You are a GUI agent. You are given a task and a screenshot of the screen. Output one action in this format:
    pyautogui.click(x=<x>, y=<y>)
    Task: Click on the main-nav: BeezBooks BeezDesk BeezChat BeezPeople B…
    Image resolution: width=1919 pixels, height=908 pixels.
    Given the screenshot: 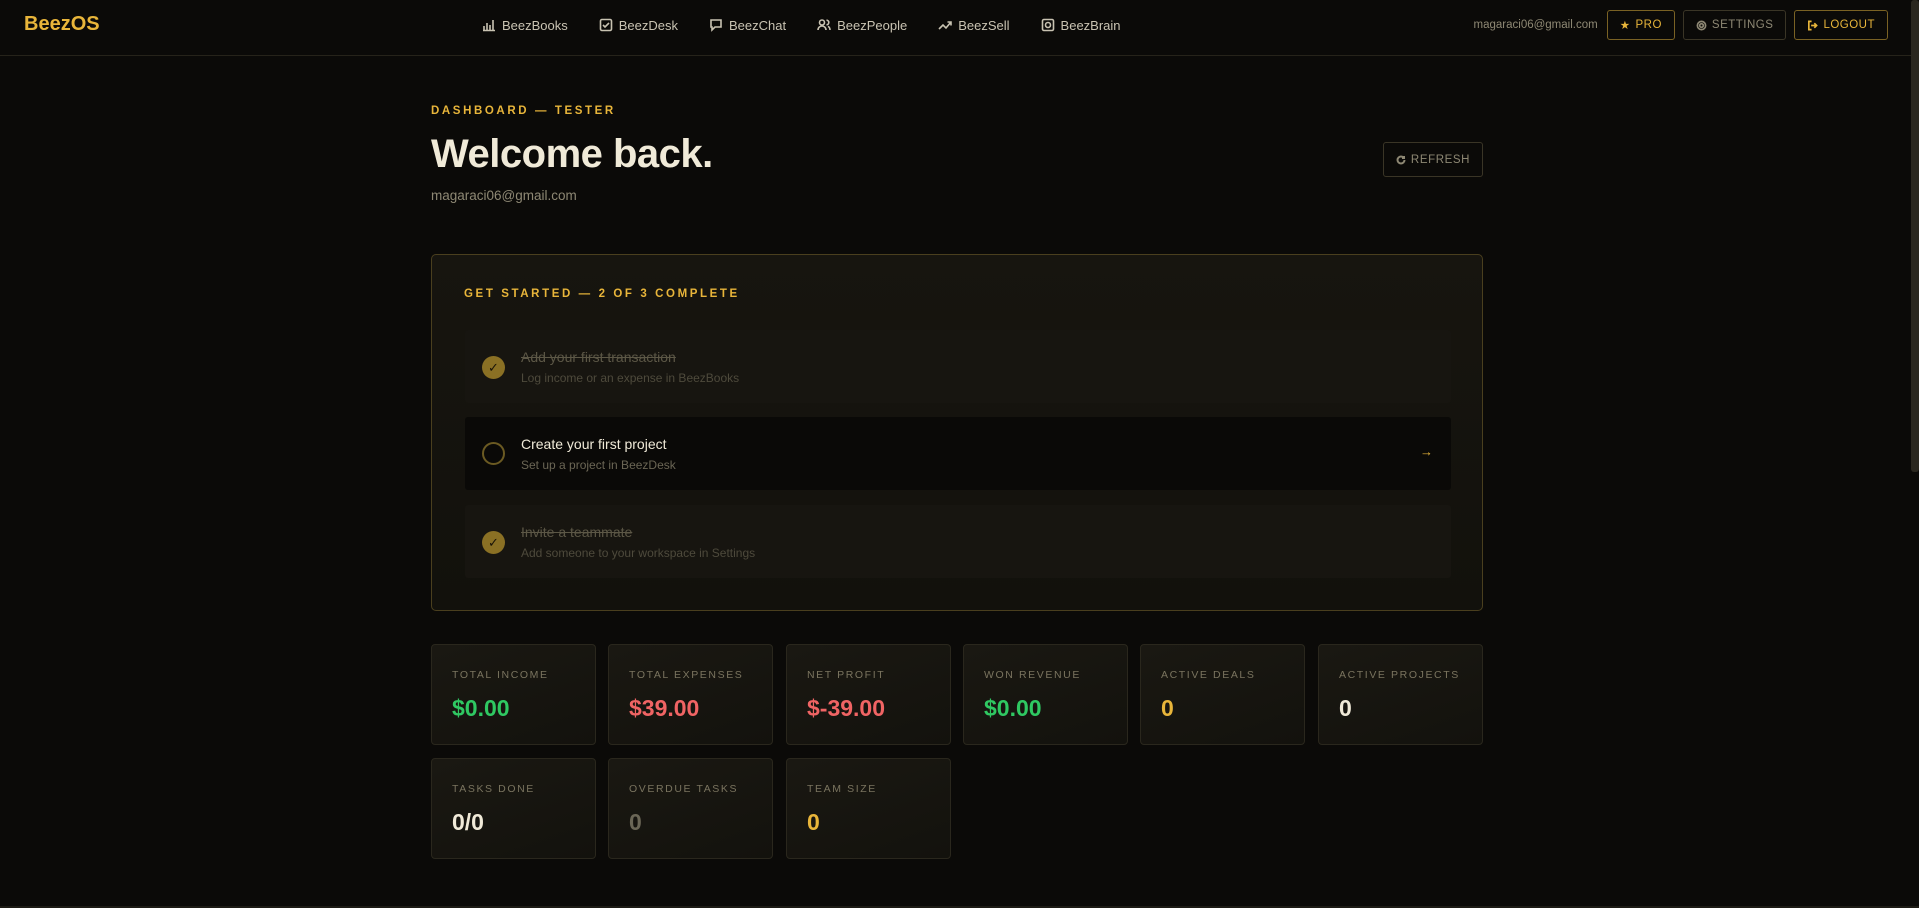 What is the action you would take?
    pyautogui.click(x=817, y=25)
    